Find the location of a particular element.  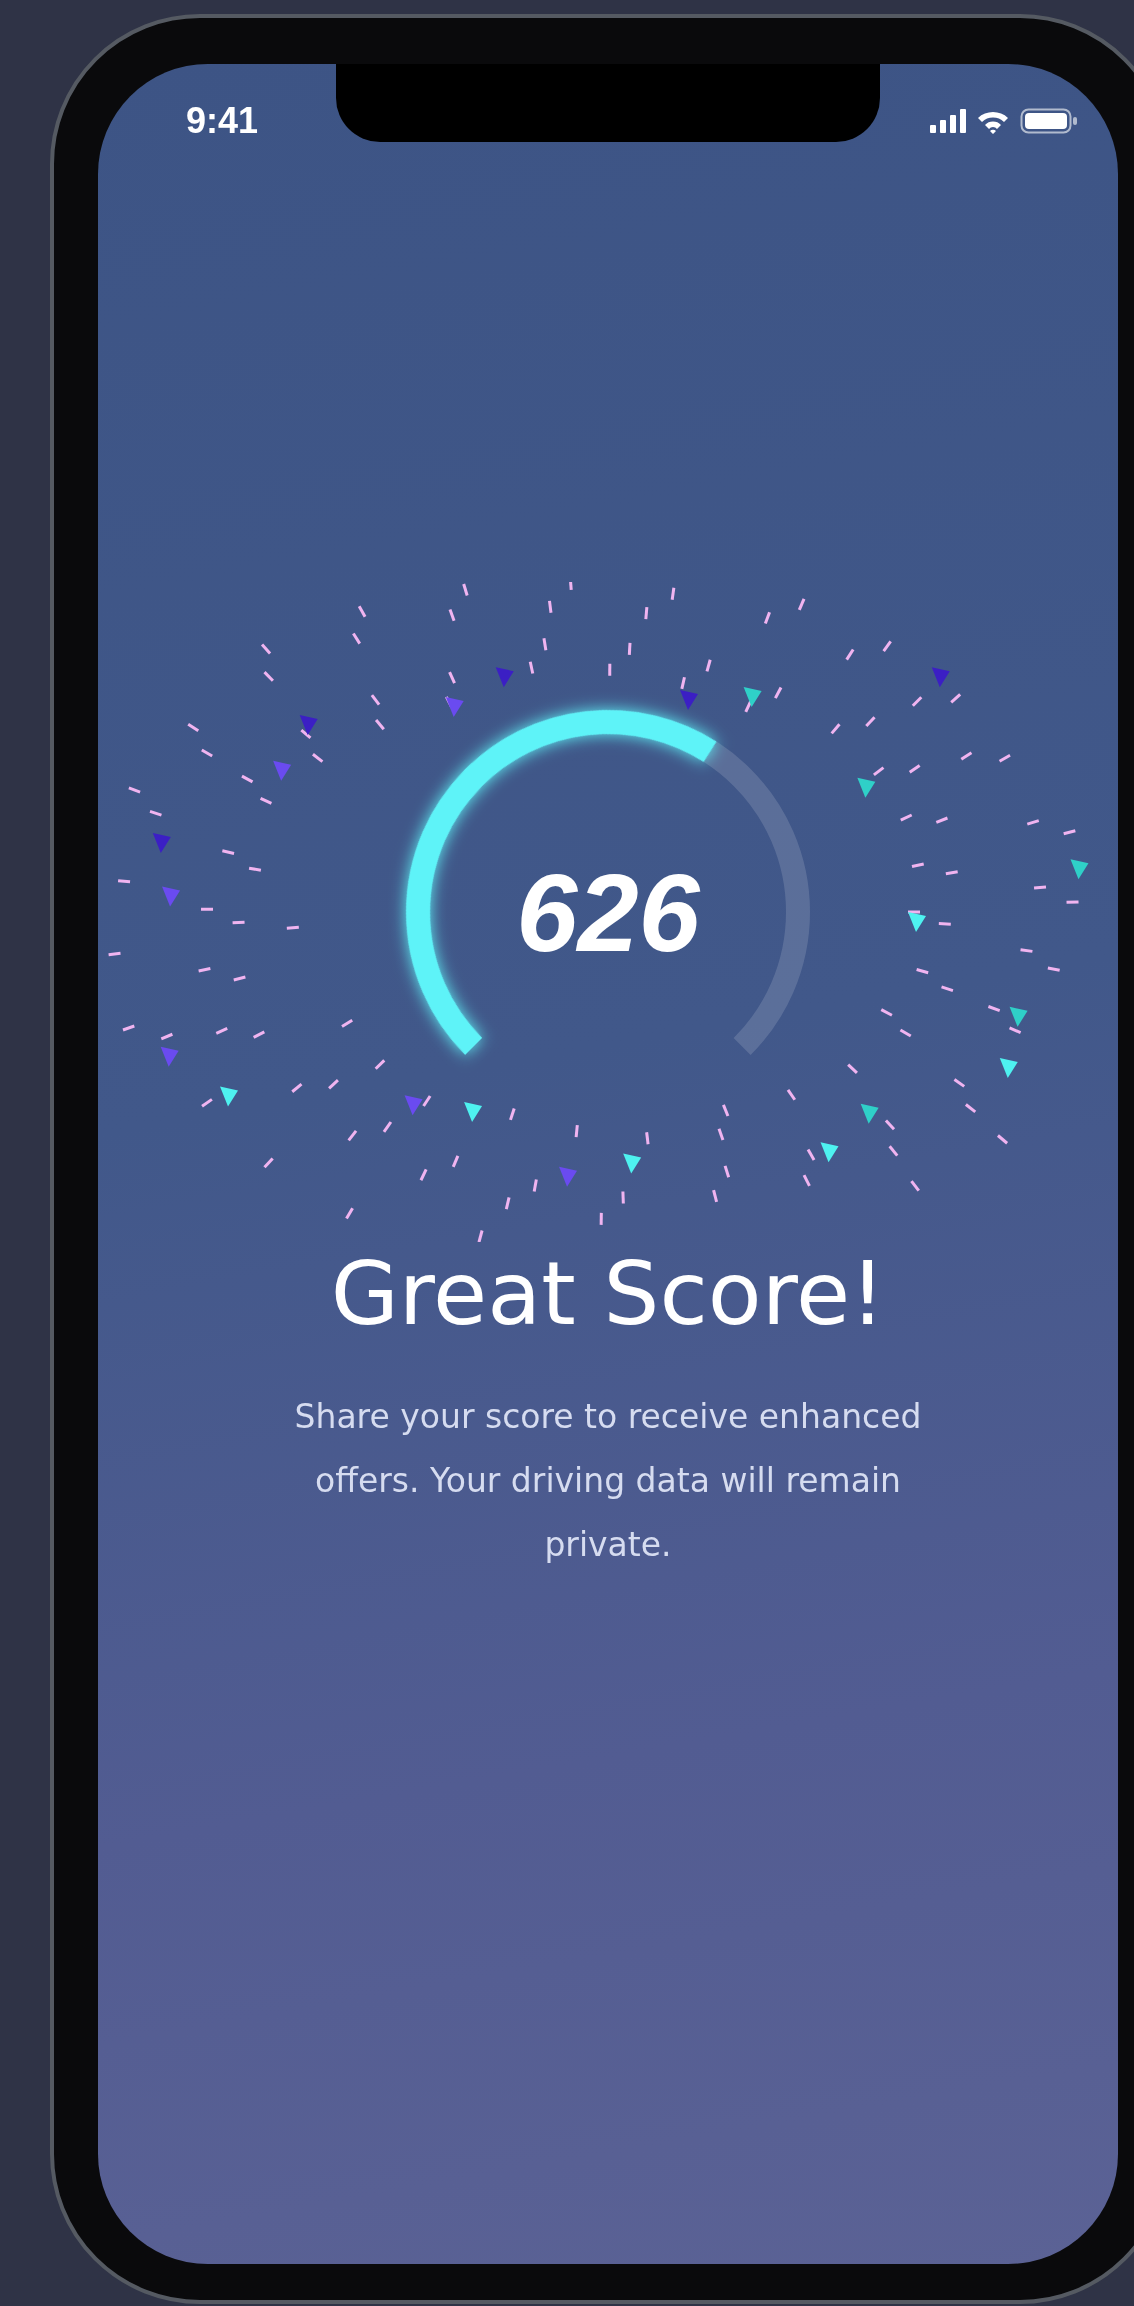

battery-icon is located at coordinates (1049, 121).